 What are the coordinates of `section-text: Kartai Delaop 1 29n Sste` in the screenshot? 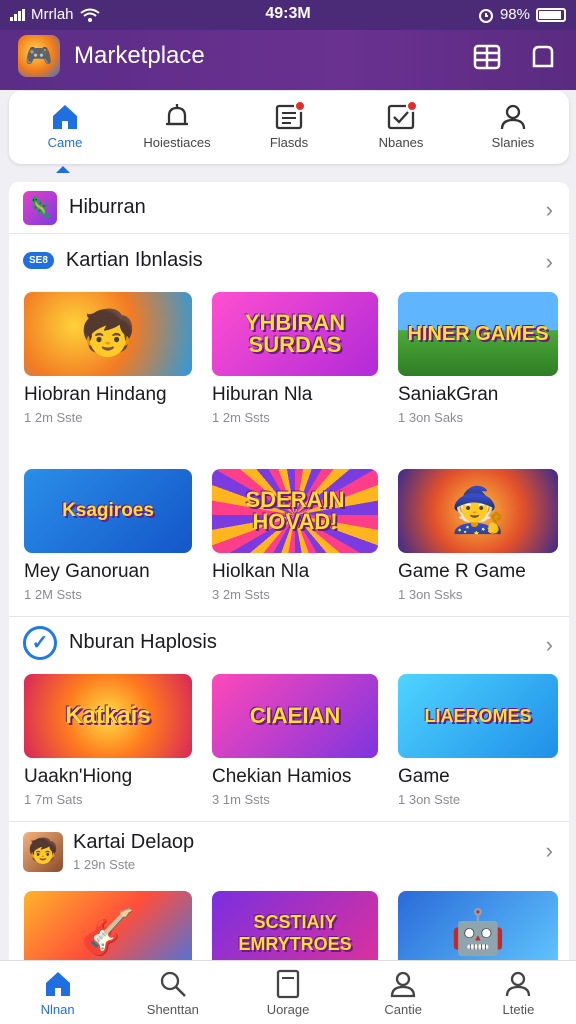 It's located at (133, 851).